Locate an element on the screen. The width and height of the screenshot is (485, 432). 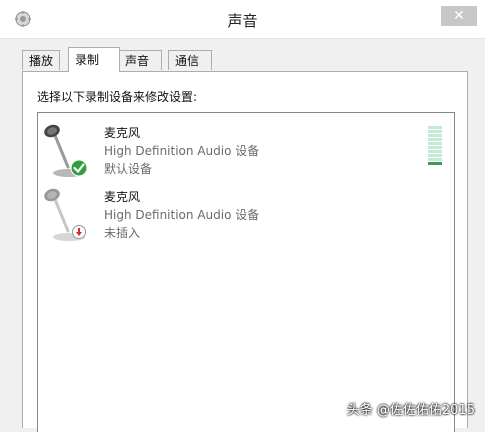
microphone-icon is located at coordinates (64, 214).